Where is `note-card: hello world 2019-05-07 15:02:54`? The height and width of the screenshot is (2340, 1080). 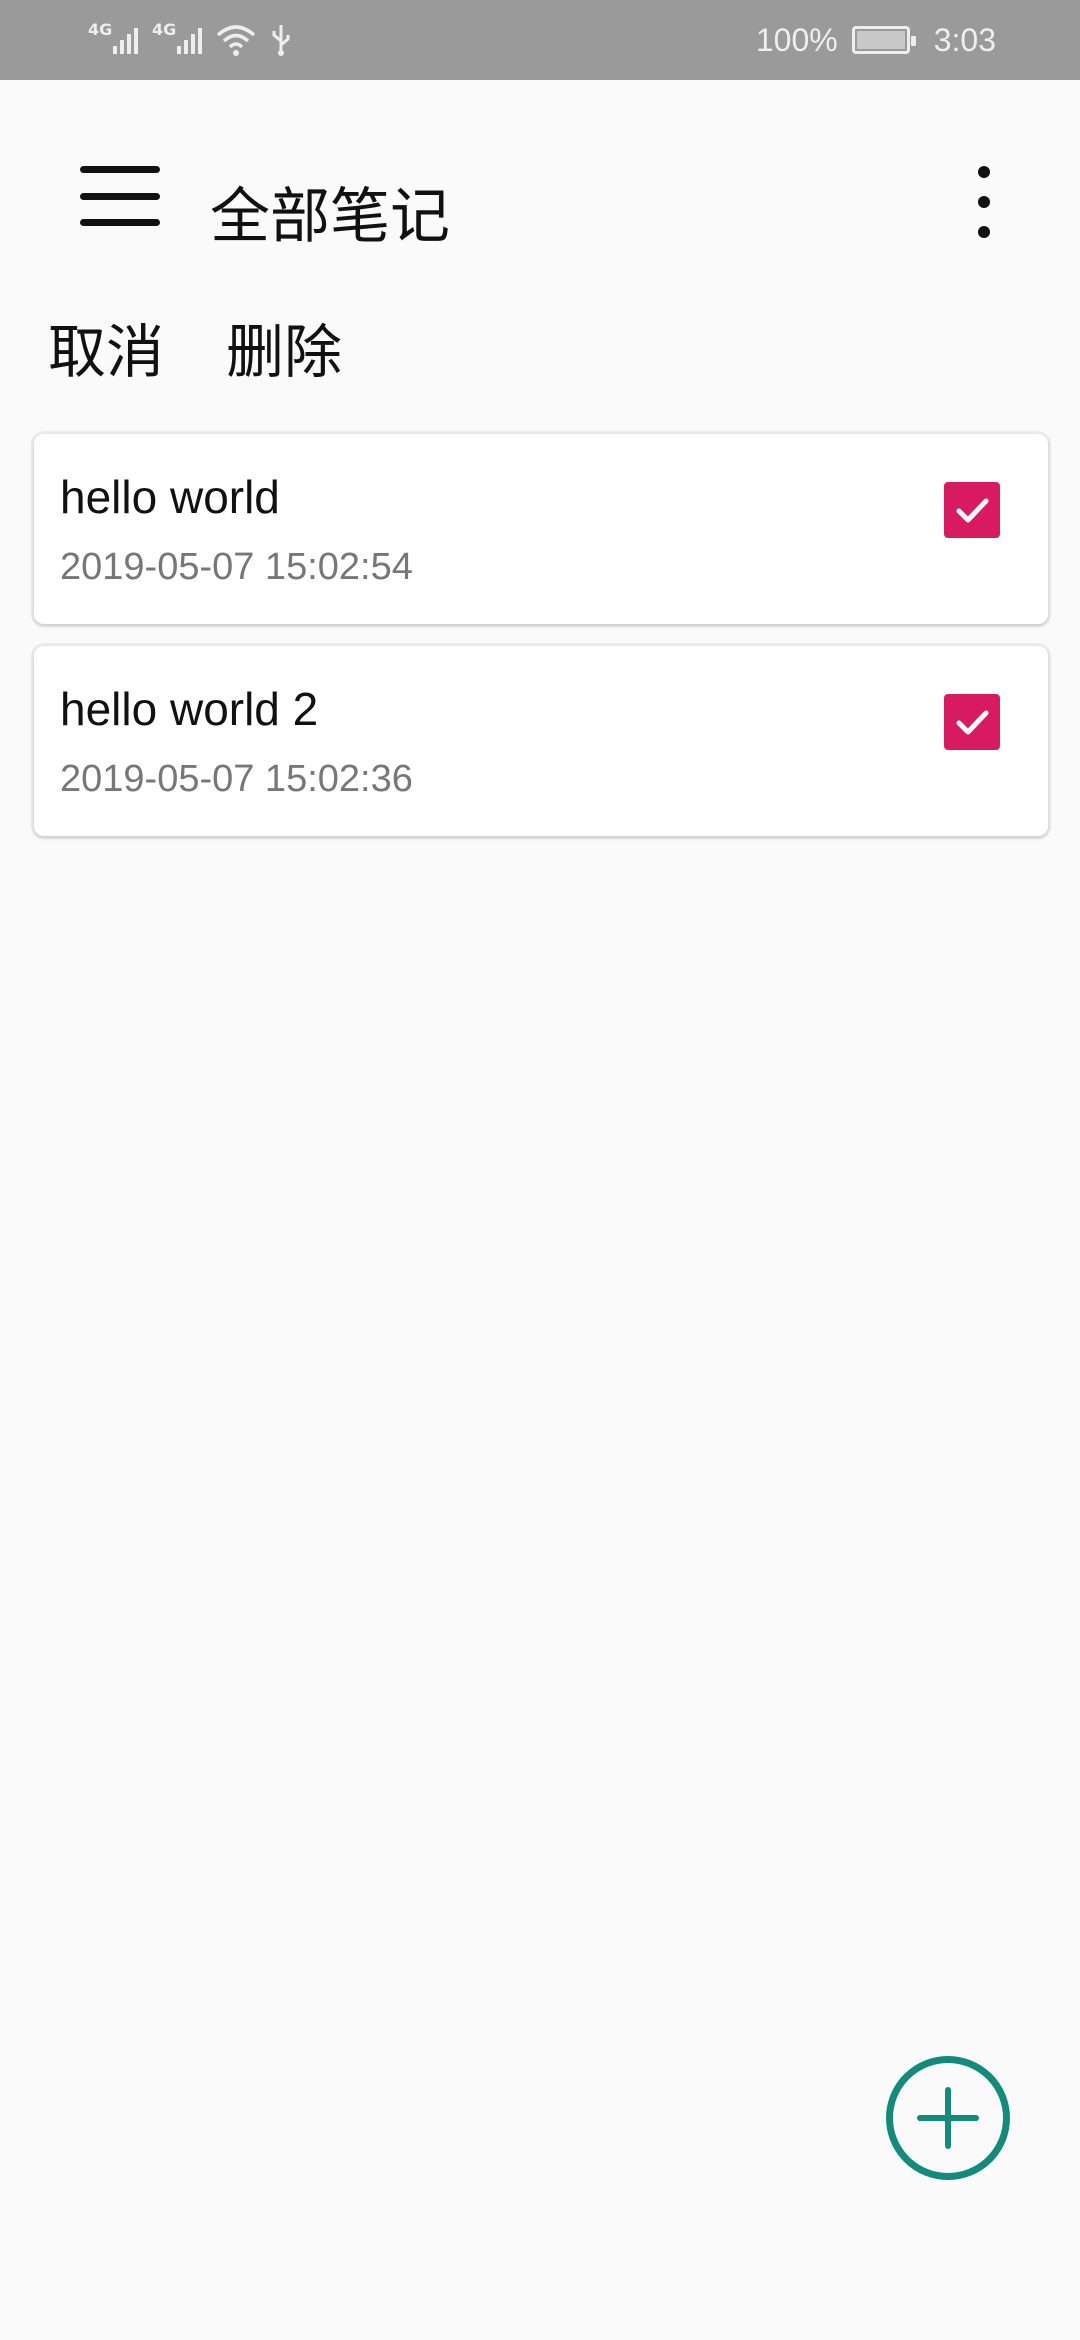
note-card: hello world 2019-05-07 15:02:54 is located at coordinates (541, 529).